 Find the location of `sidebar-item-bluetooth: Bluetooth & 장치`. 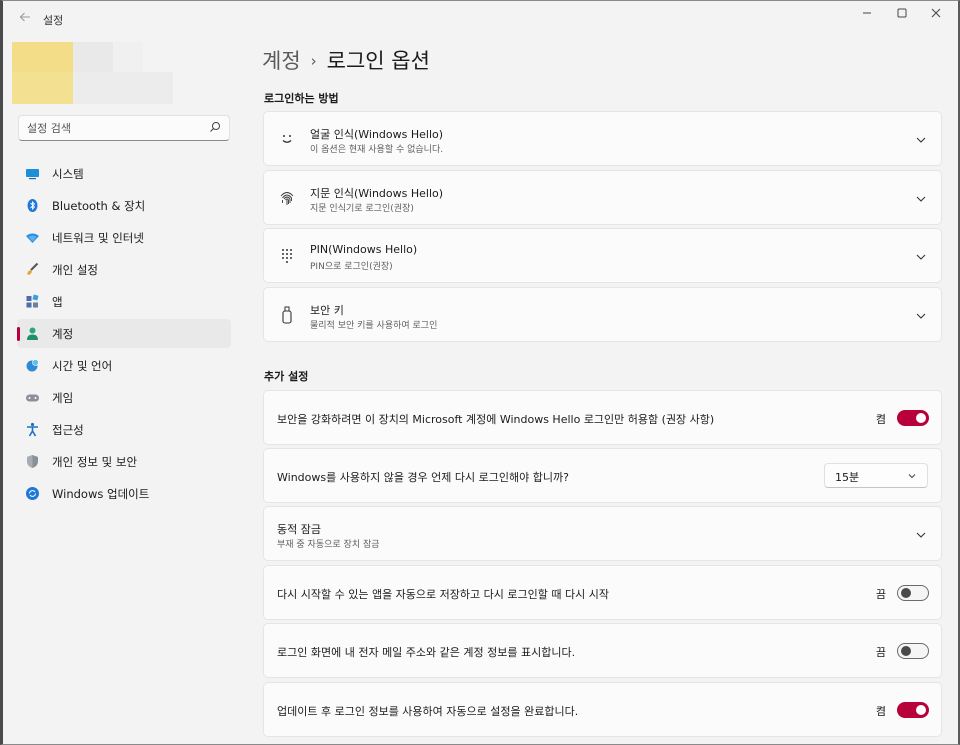

sidebar-item-bluetooth: Bluetooth & 장치 is located at coordinates (124, 205).